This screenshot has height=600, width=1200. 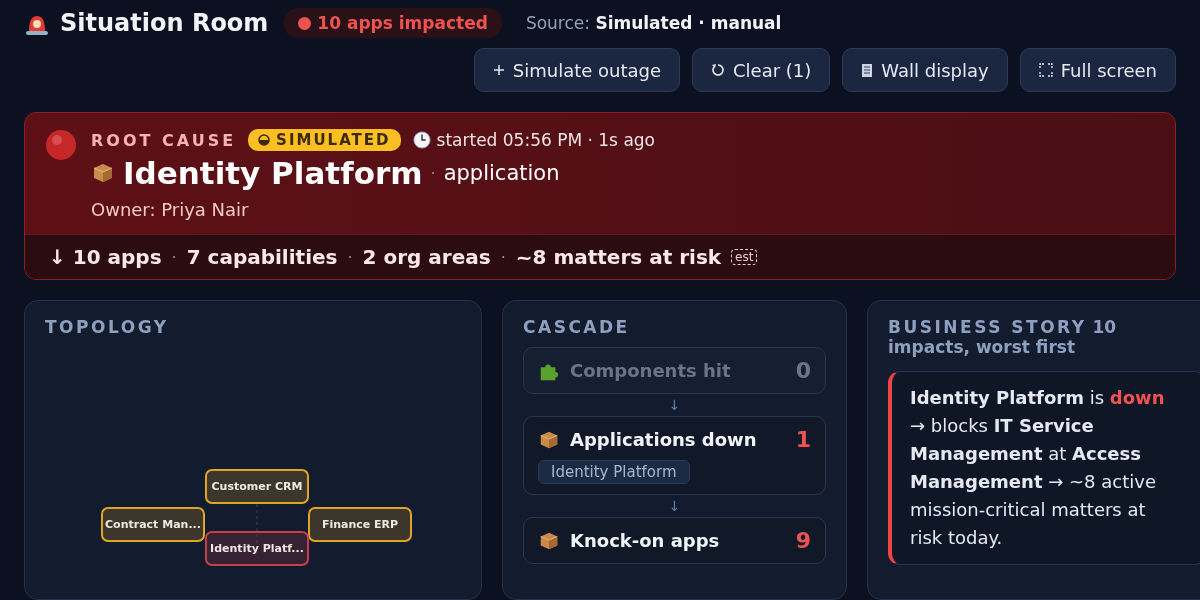 What do you see at coordinates (103, 173) in the screenshot?
I see `package-icon` at bounding box center [103, 173].